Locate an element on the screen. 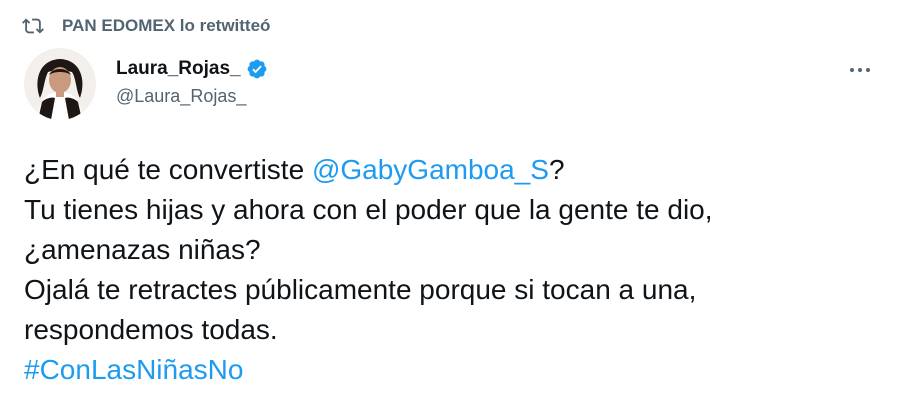 This screenshot has width=900, height=417. more-icon is located at coordinates (852, 70).